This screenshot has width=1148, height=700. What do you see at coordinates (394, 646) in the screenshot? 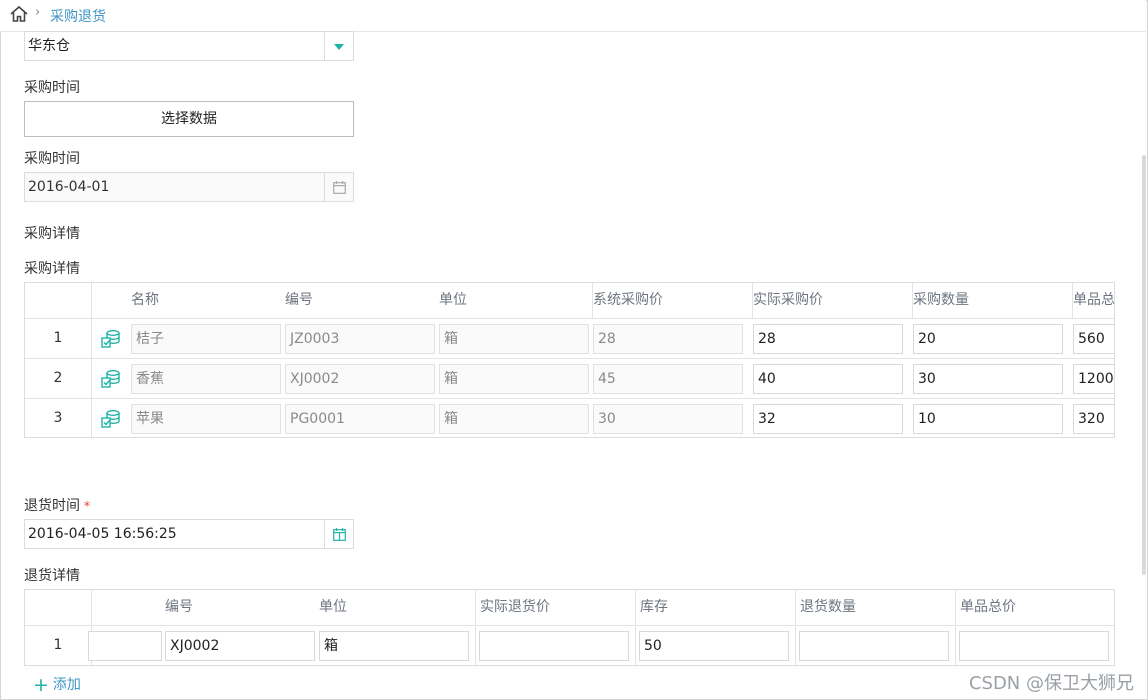
I see `cell-unit-input: 箱` at bounding box center [394, 646].